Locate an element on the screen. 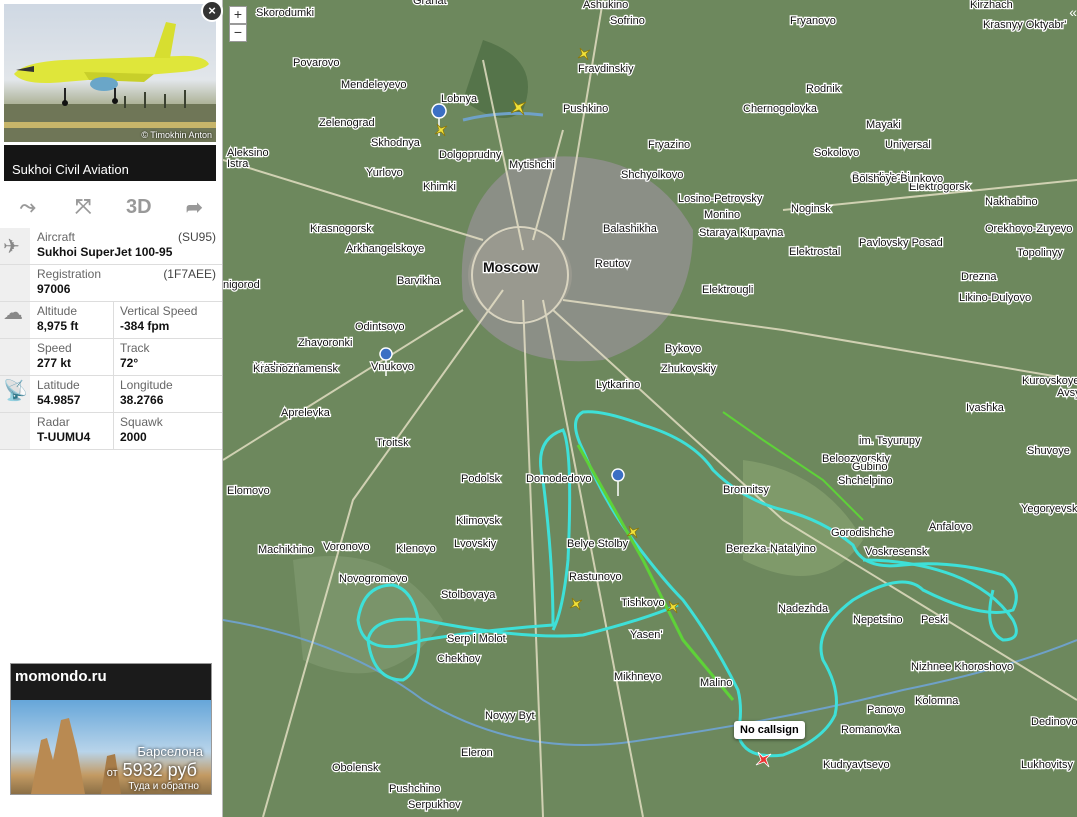 Image resolution: width=1077 pixels, height=817 pixels. map-place-label: Universal is located at coordinates (908, 145).